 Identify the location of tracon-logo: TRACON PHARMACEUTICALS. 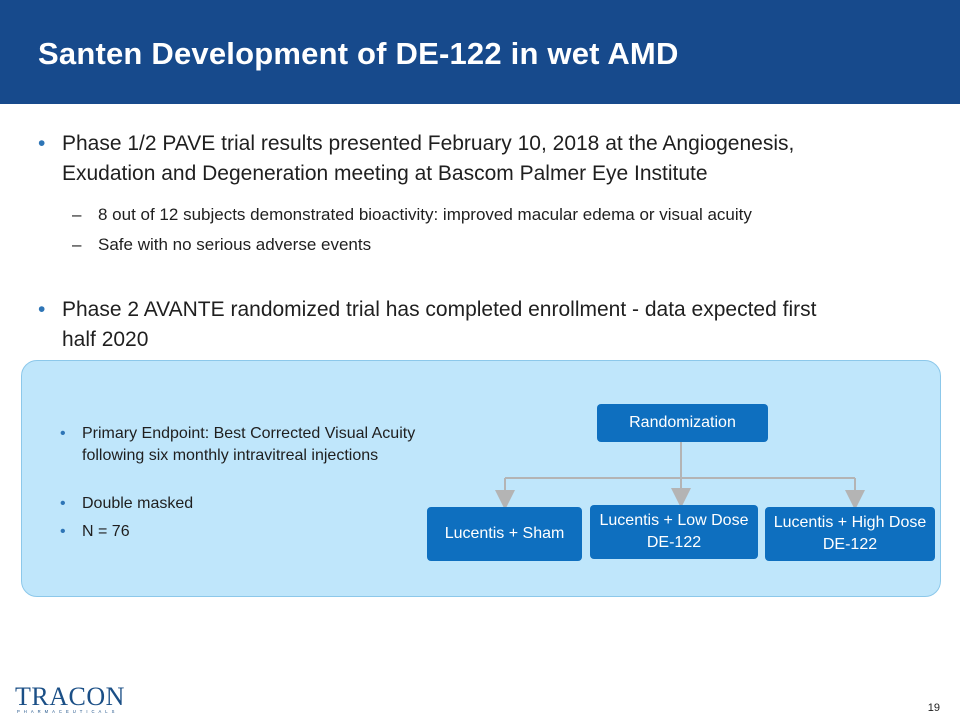
(70, 698).